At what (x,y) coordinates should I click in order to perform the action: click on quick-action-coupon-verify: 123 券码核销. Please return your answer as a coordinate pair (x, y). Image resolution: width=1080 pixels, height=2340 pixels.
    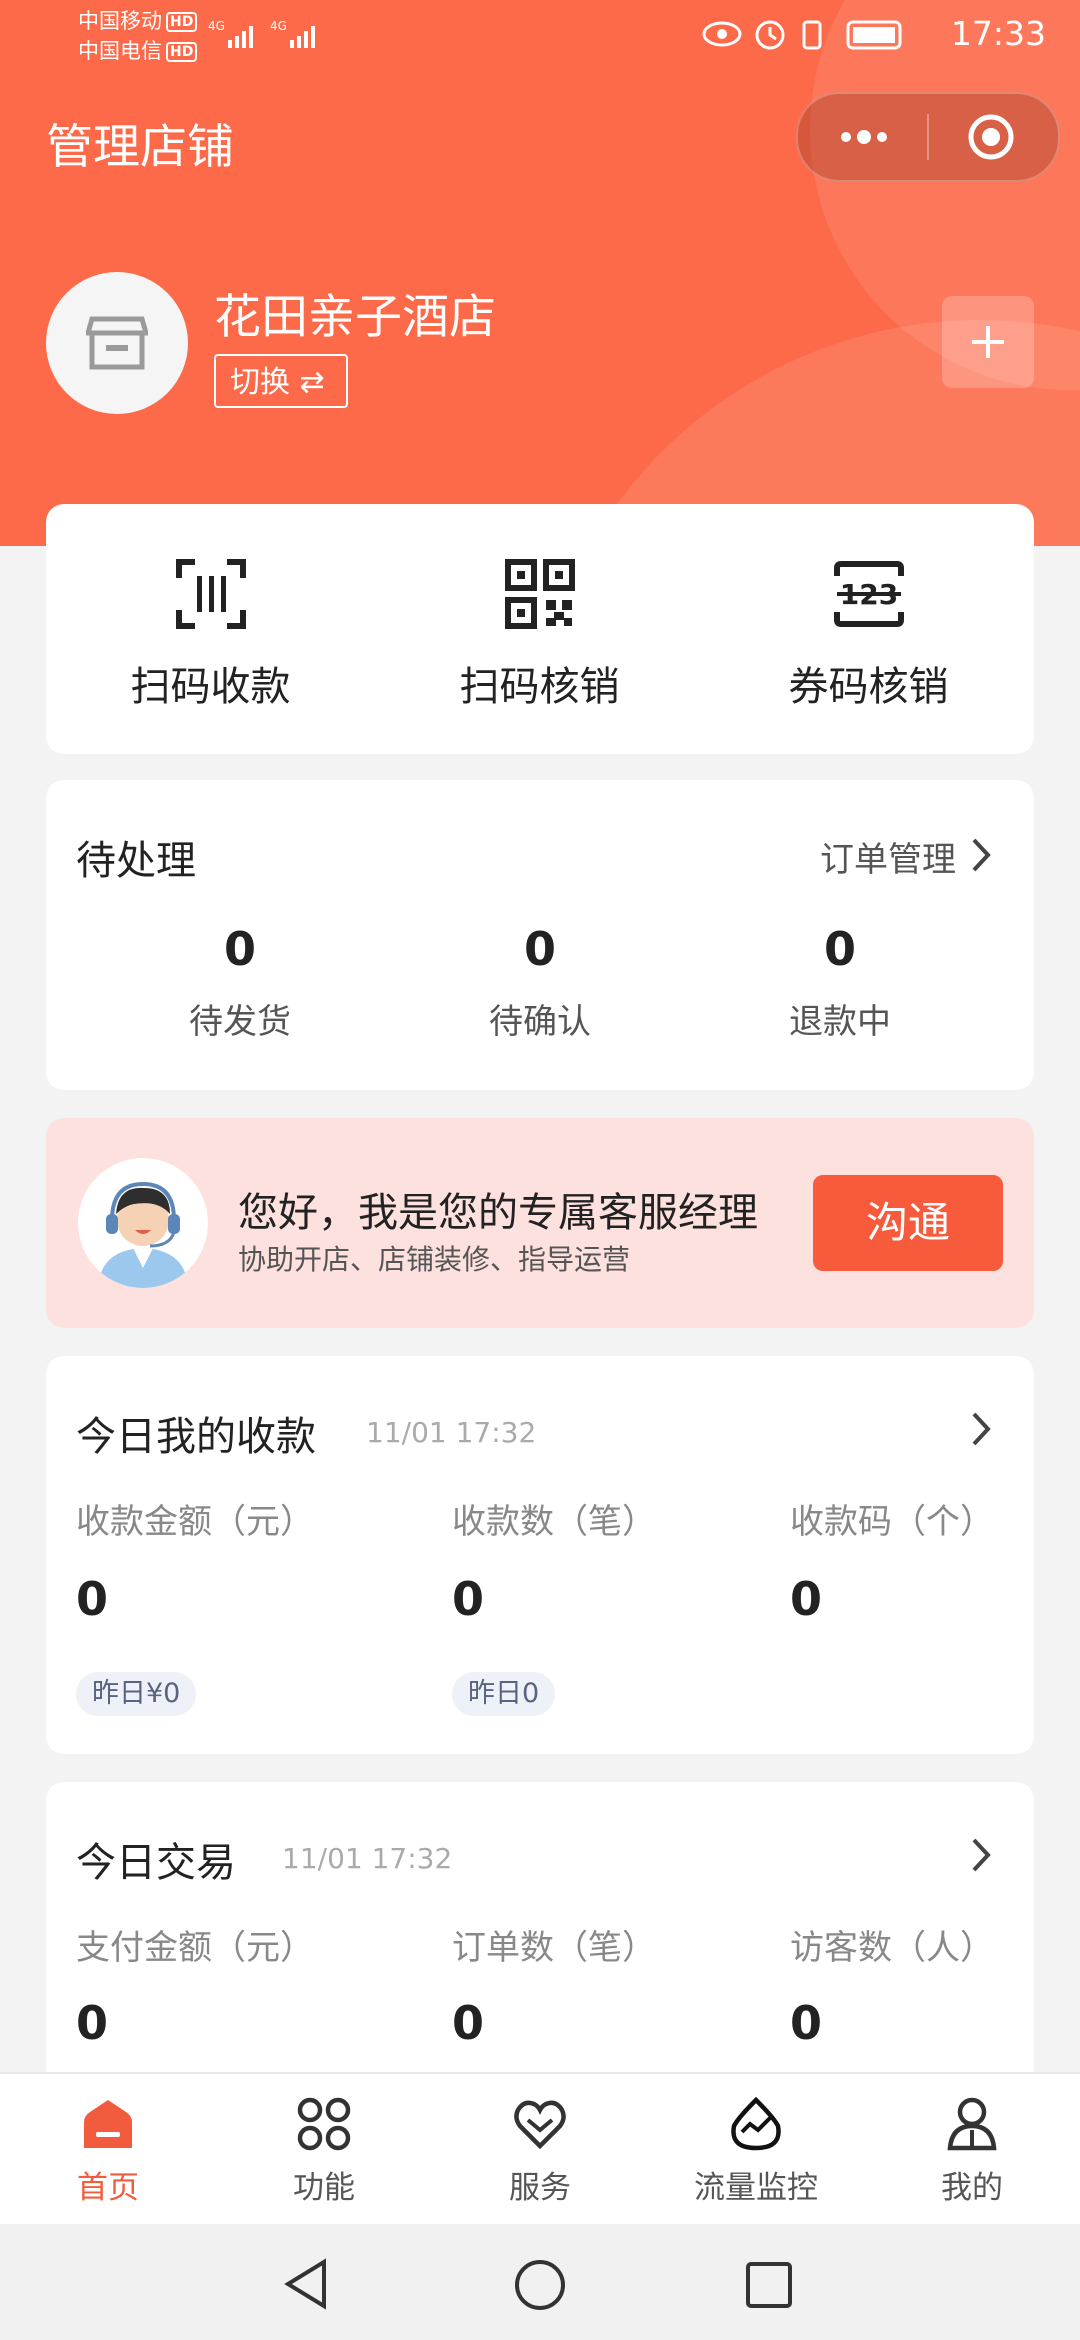
    Looking at the image, I should click on (868, 608).